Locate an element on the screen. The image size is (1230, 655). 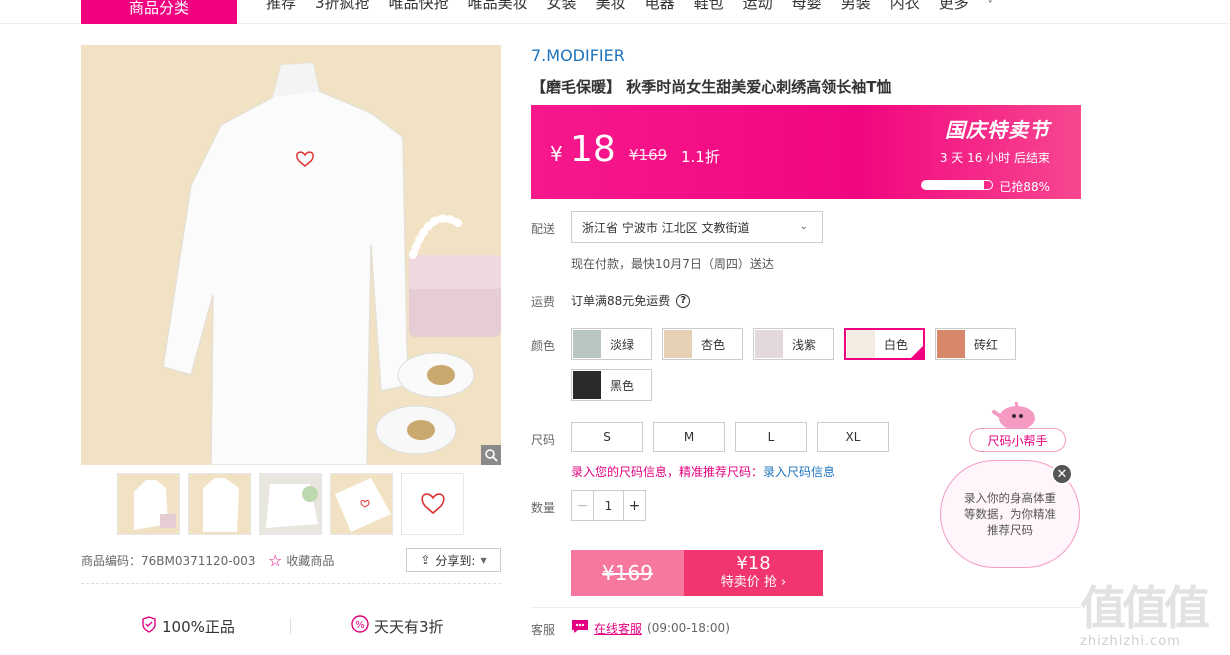
size-hint-text: 录入您的尺码信息，精准推荐尺码： is located at coordinates (667, 472).